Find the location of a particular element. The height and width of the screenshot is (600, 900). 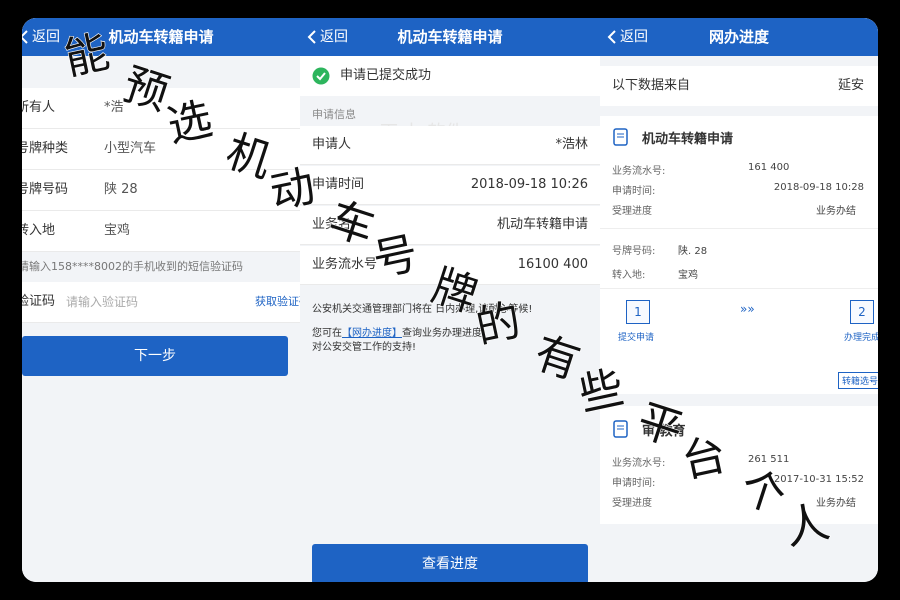

card-title: 审 教育 is located at coordinates (664, 431).